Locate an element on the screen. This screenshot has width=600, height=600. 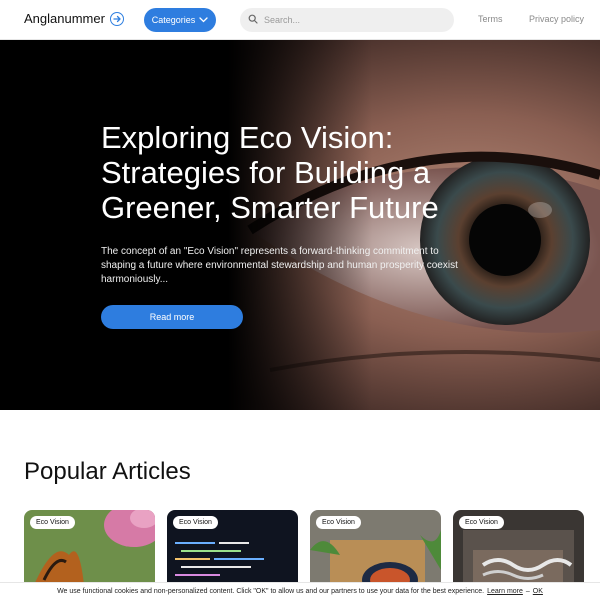
popular-articles-title: Popular Articles is located at coordinates (107, 471).